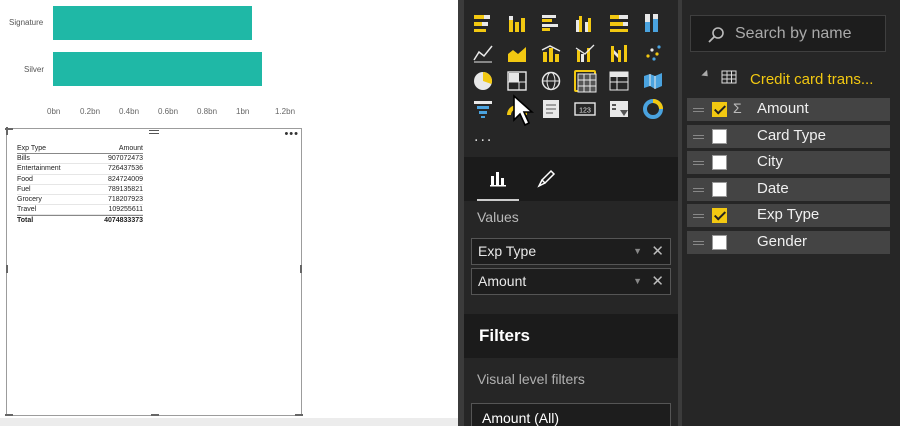  Describe the element at coordinates (653, 81) in the screenshot. I see `filled-map-icon` at that location.